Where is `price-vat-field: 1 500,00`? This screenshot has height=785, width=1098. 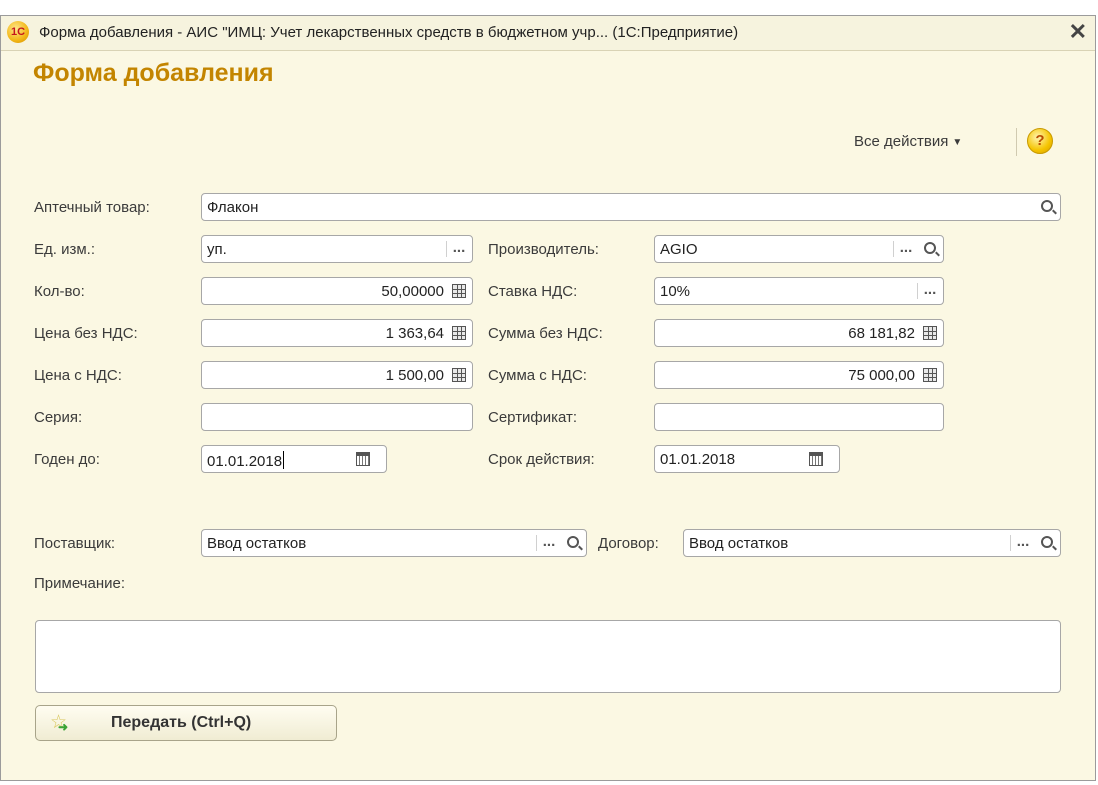 price-vat-field: 1 500,00 is located at coordinates (337, 375).